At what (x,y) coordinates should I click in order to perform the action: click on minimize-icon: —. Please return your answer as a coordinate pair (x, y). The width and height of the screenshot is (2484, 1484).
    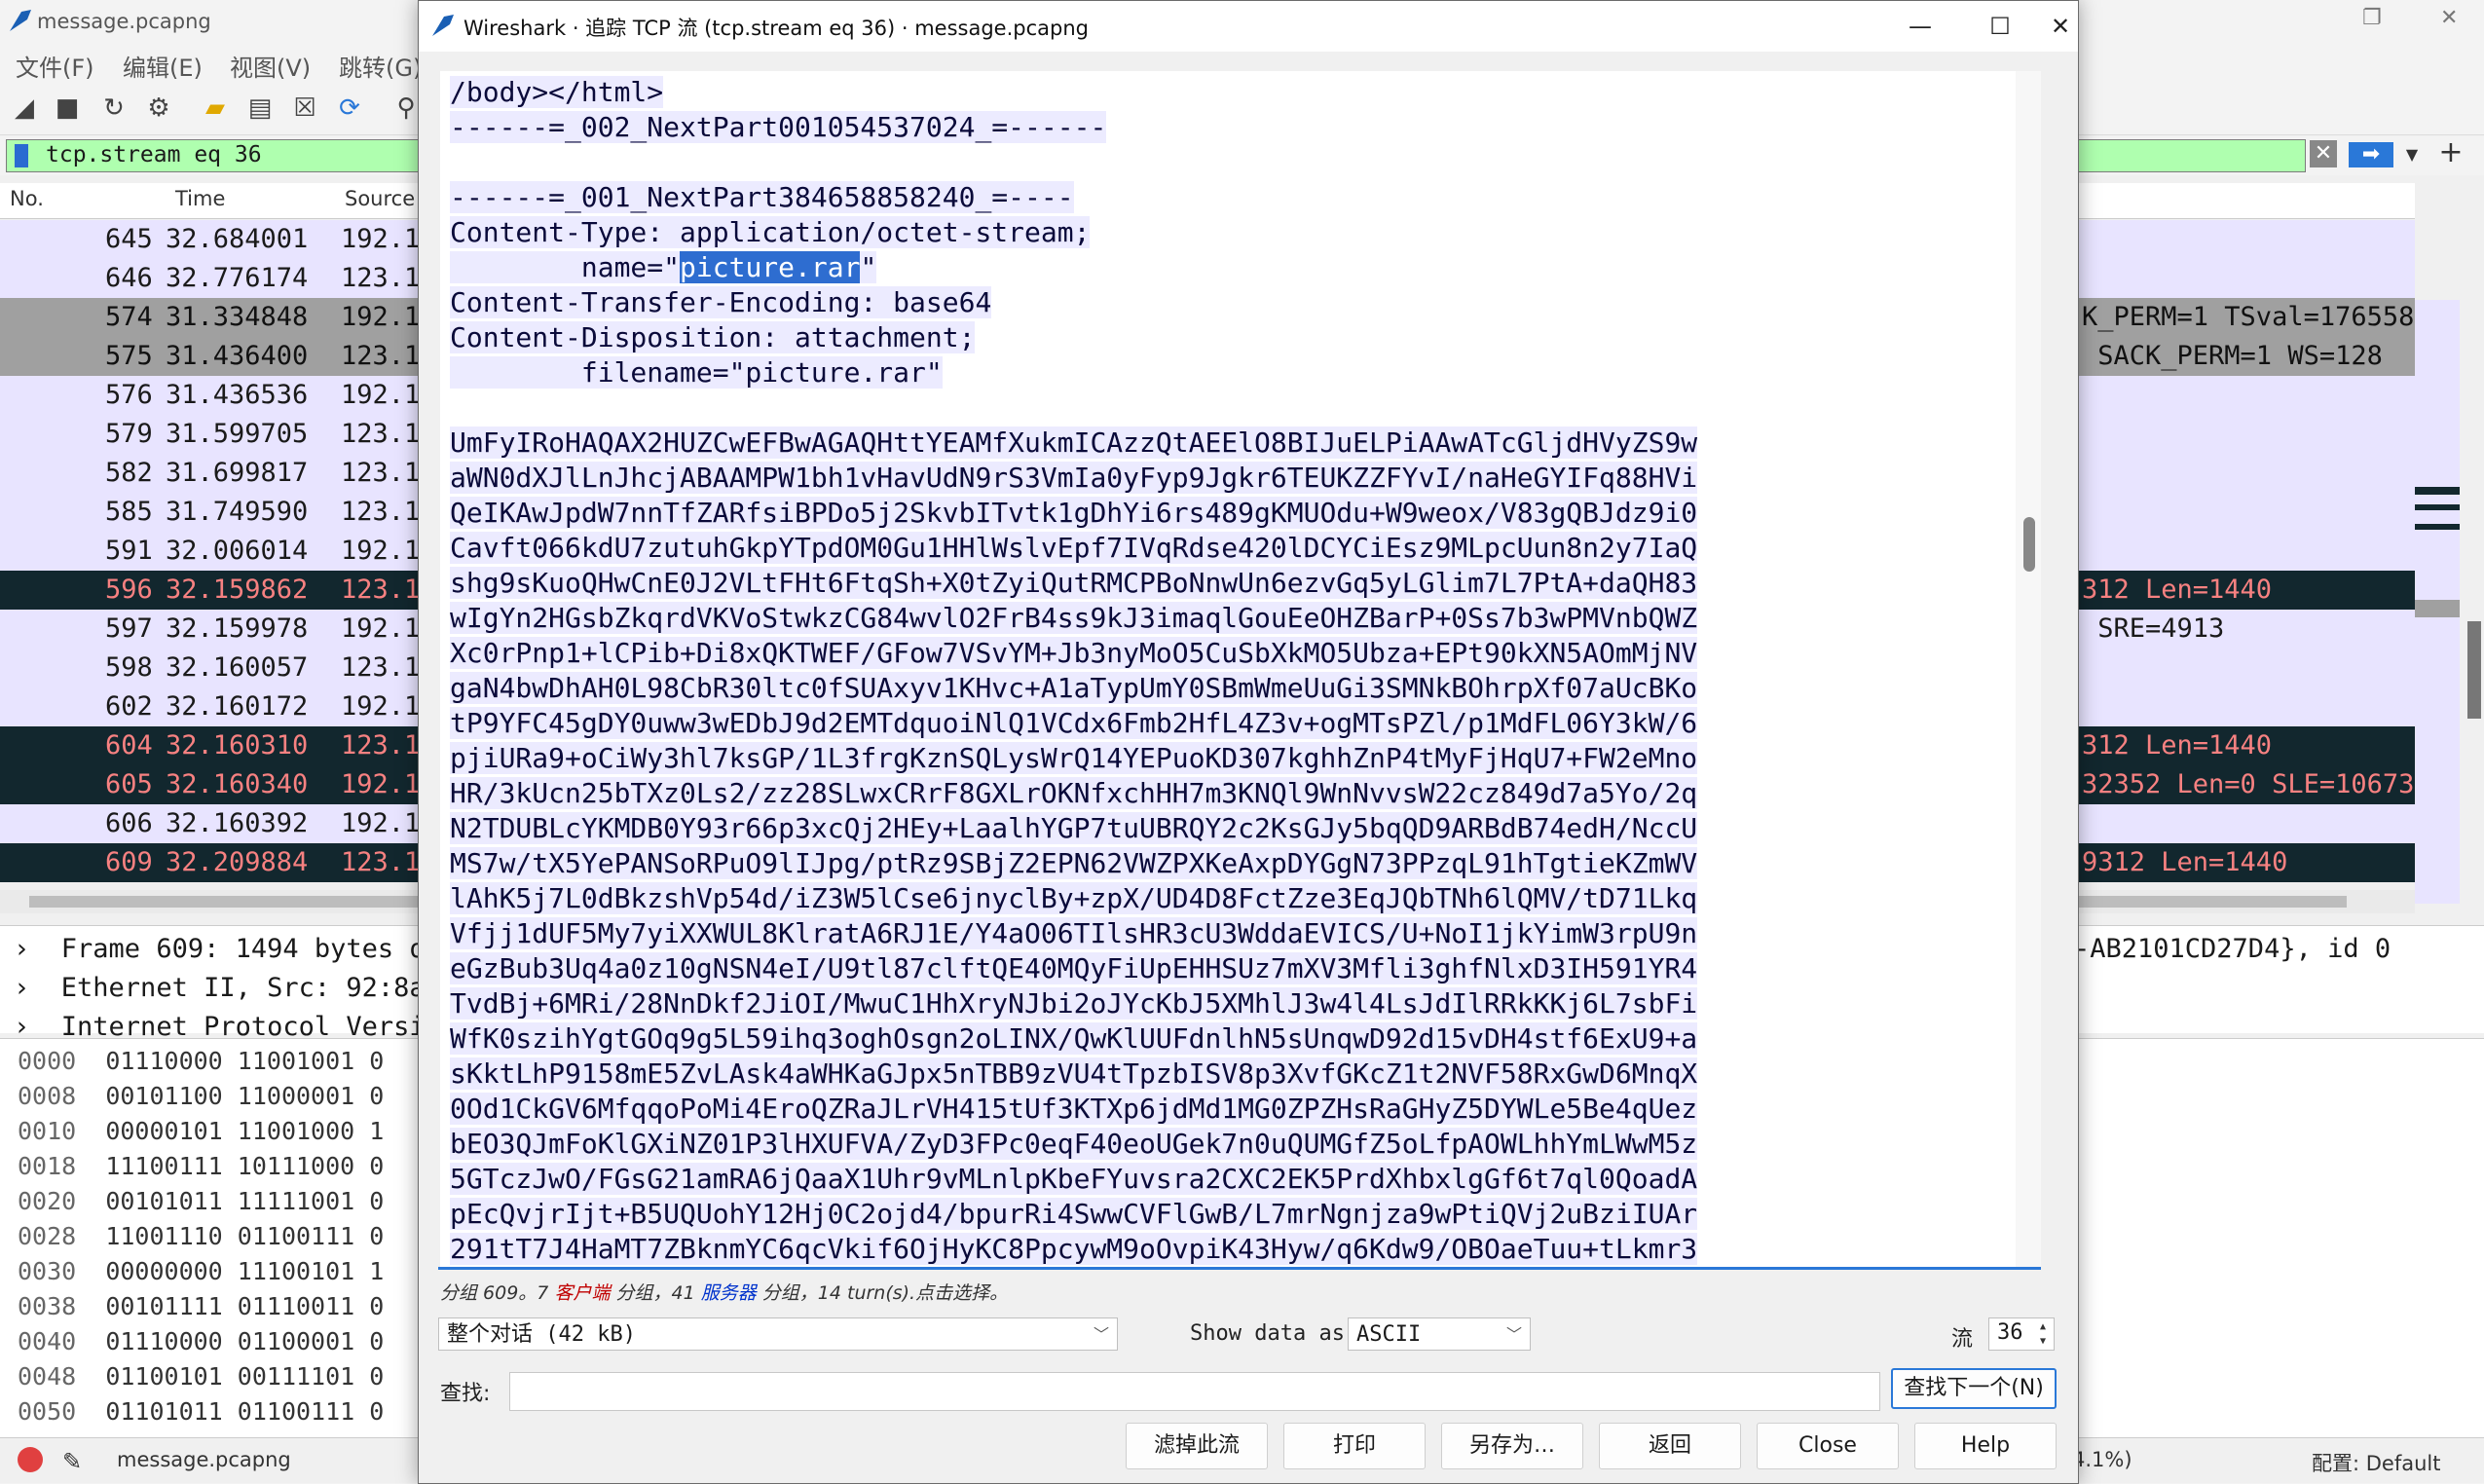
    Looking at the image, I should click on (1920, 26).